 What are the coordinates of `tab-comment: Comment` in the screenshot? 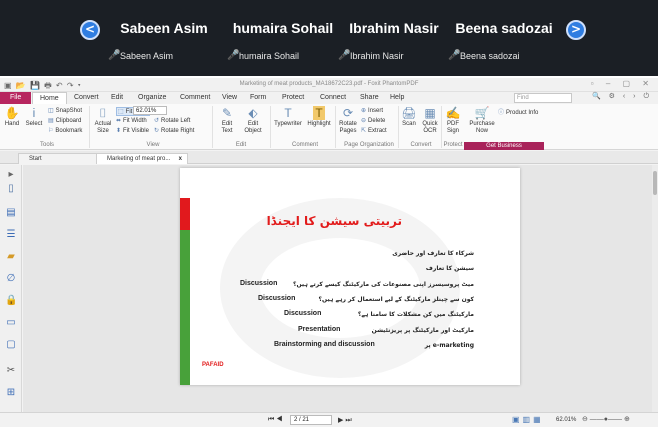 It's located at (195, 98).